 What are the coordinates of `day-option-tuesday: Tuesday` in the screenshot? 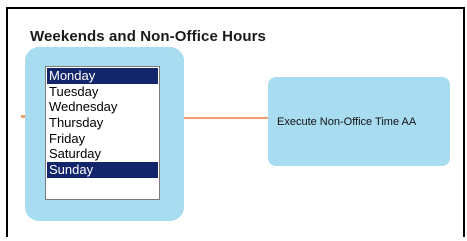 It's located at (102, 92).